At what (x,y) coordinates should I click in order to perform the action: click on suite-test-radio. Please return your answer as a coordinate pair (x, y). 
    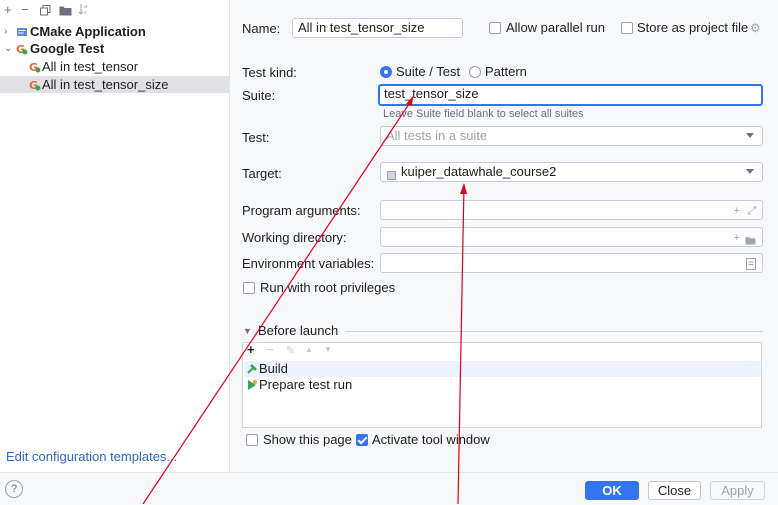
    Looking at the image, I should click on (386, 72).